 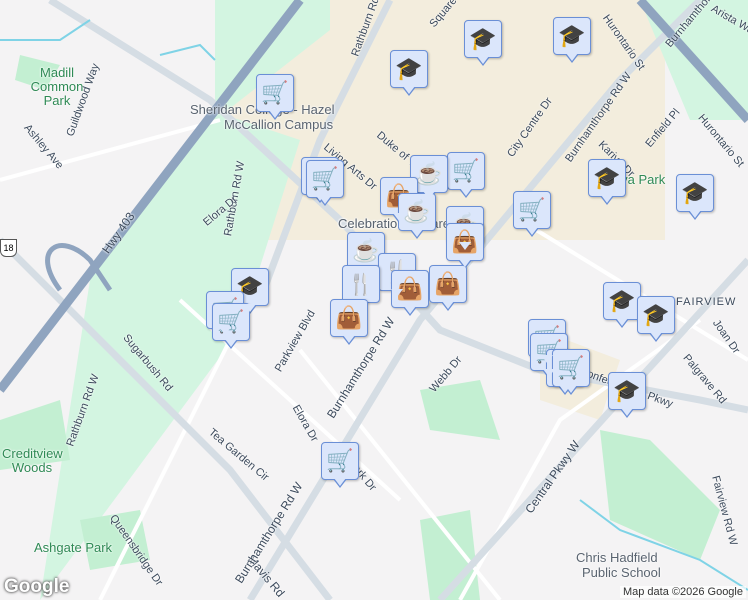 What do you see at coordinates (448, 288) in the screenshot?
I see `shopping-bag-marker: 👜` at bounding box center [448, 288].